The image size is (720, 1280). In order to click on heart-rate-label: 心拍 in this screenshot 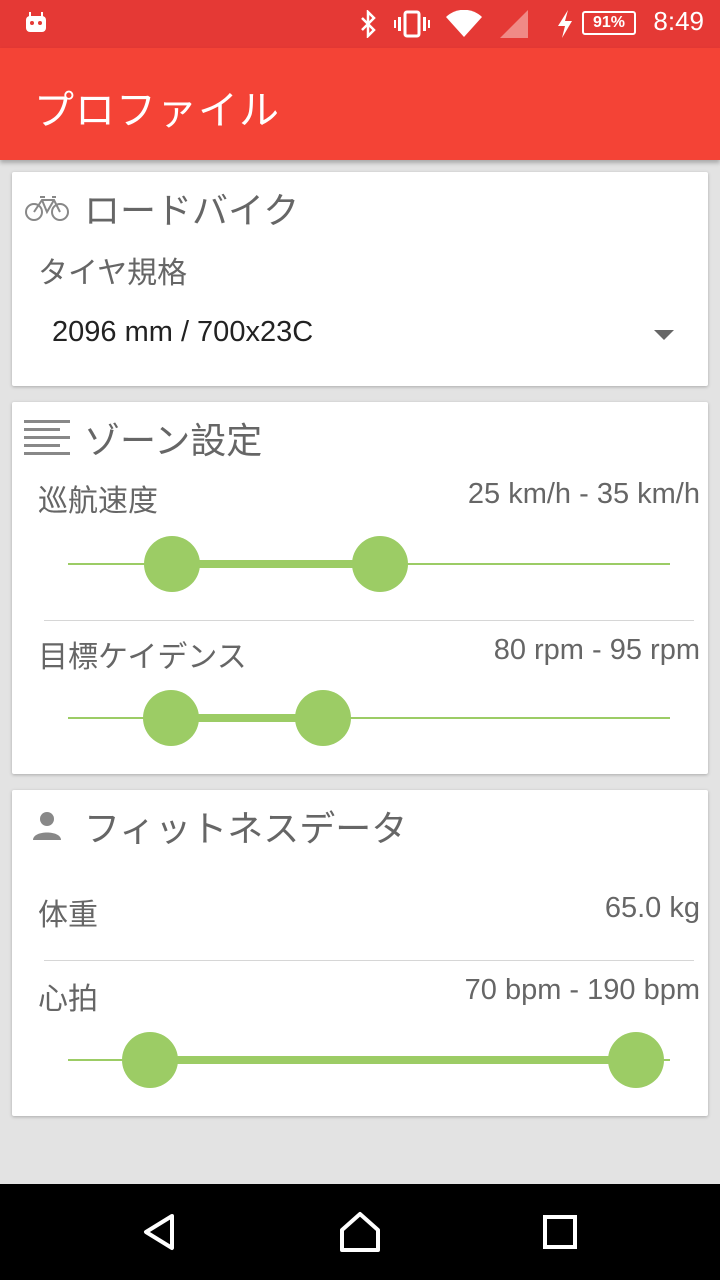, I will do `click(68, 999)`.